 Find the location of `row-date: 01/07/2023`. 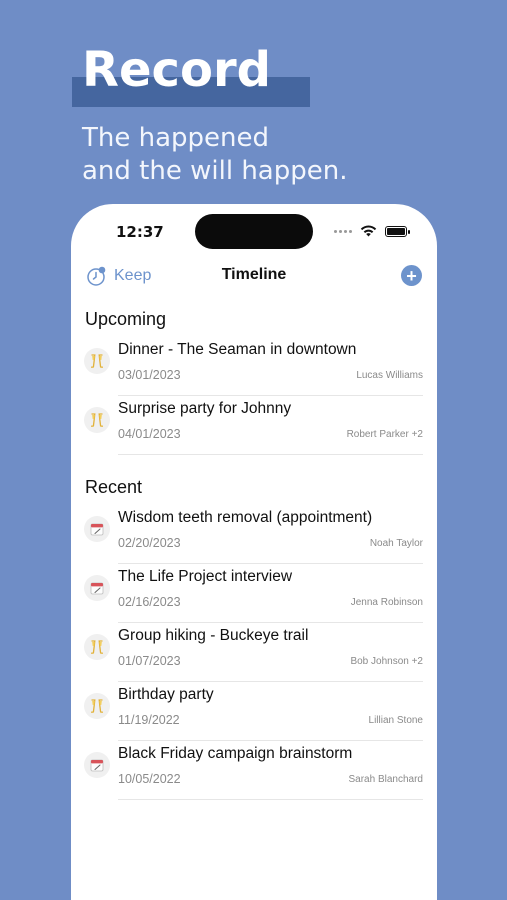

row-date: 01/07/2023 is located at coordinates (149, 661).